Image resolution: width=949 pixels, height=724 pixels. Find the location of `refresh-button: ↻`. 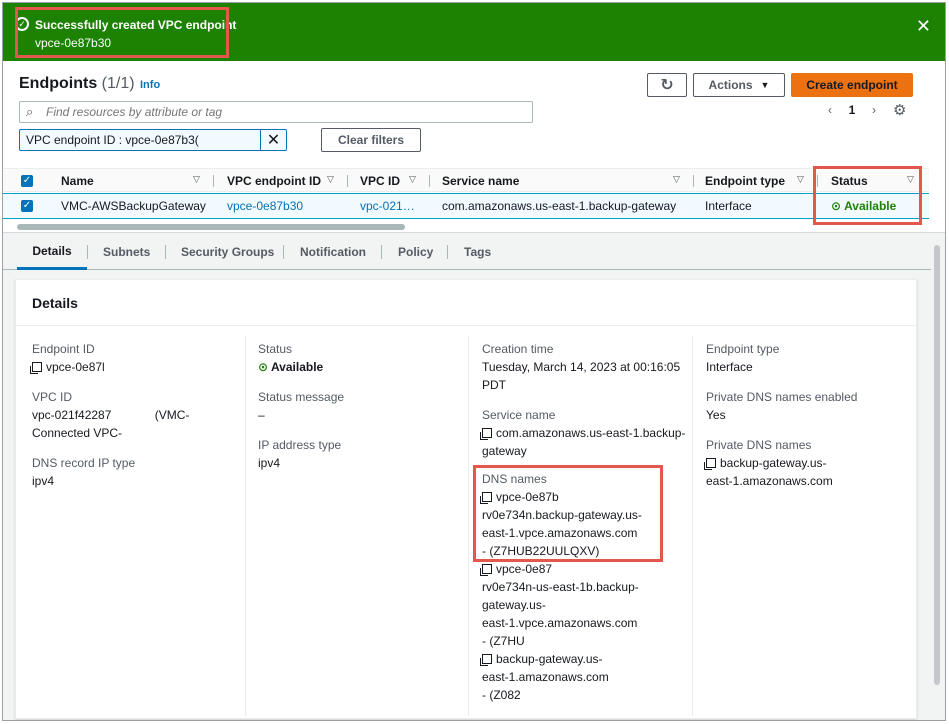

refresh-button: ↻ is located at coordinates (667, 85).